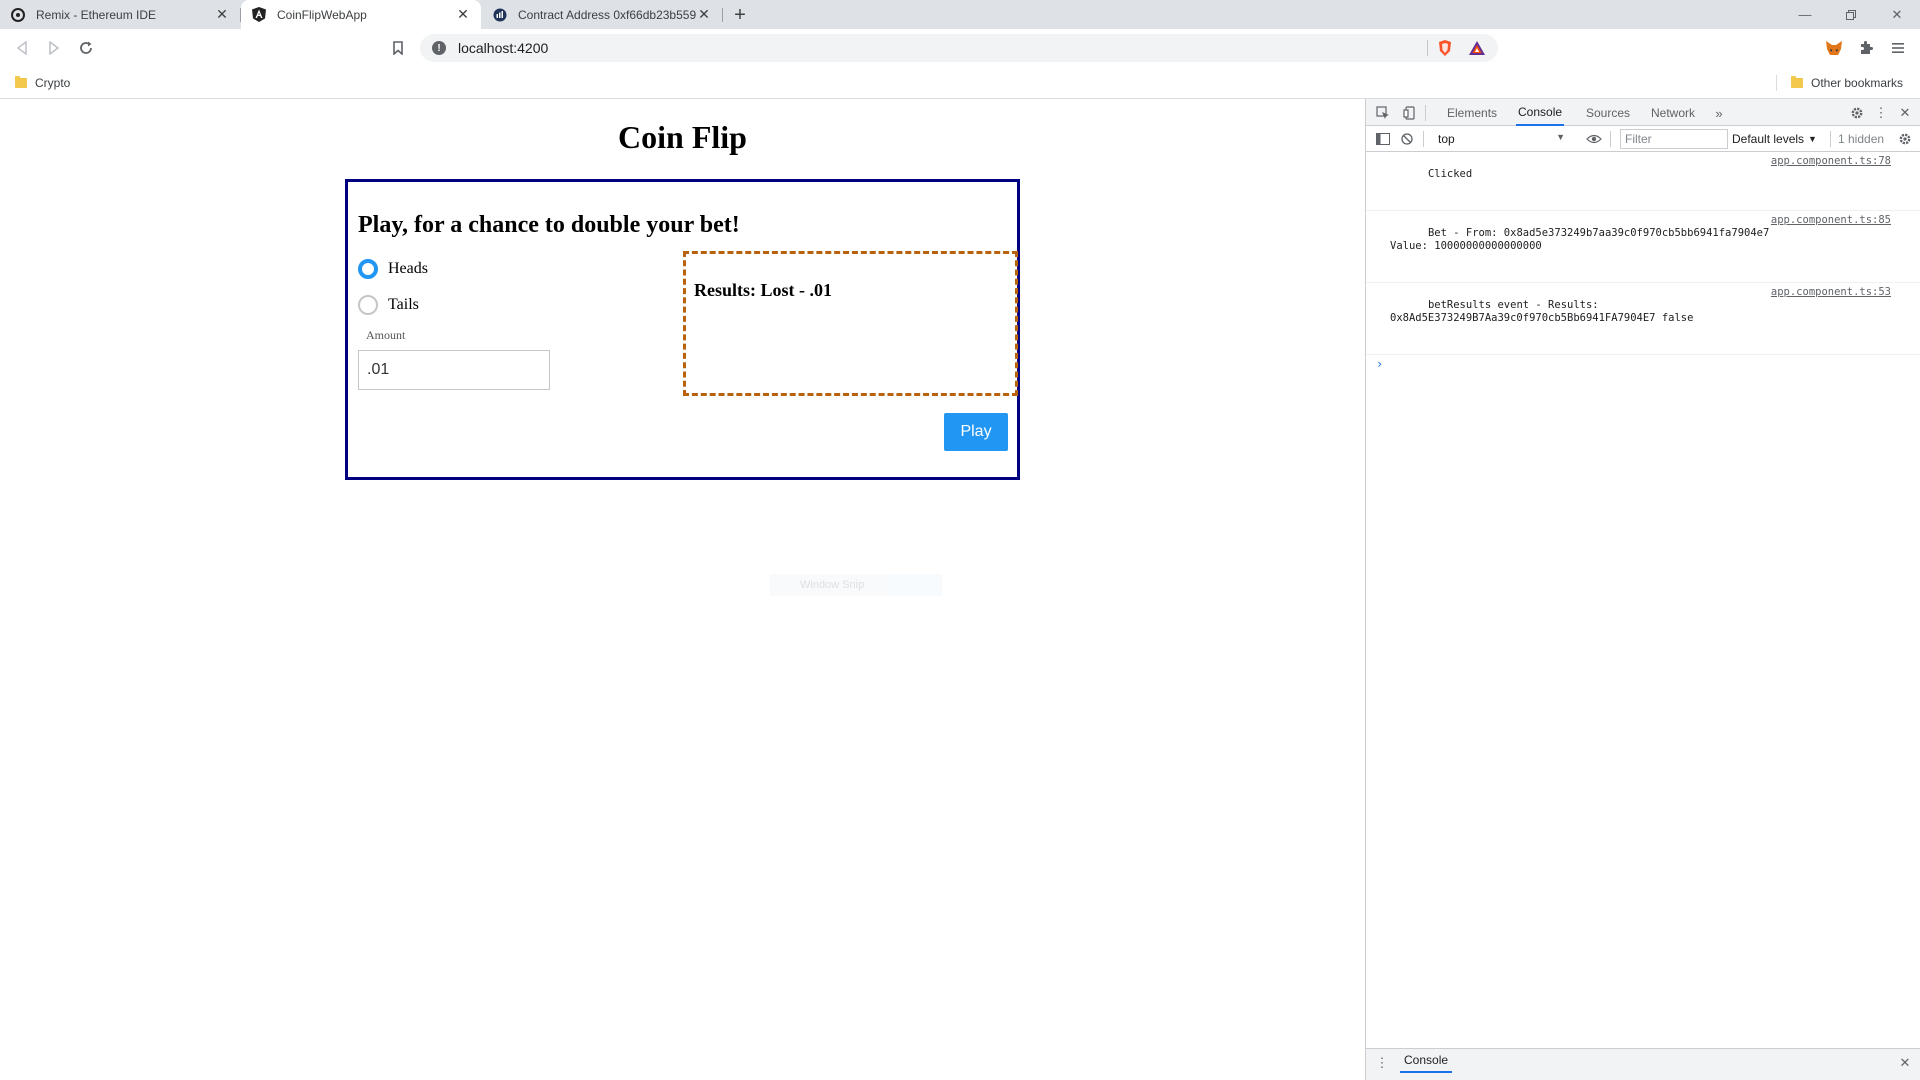 The height and width of the screenshot is (1080, 1920). Describe the element at coordinates (1407, 139) in the screenshot. I see `clear-console-icon` at that location.